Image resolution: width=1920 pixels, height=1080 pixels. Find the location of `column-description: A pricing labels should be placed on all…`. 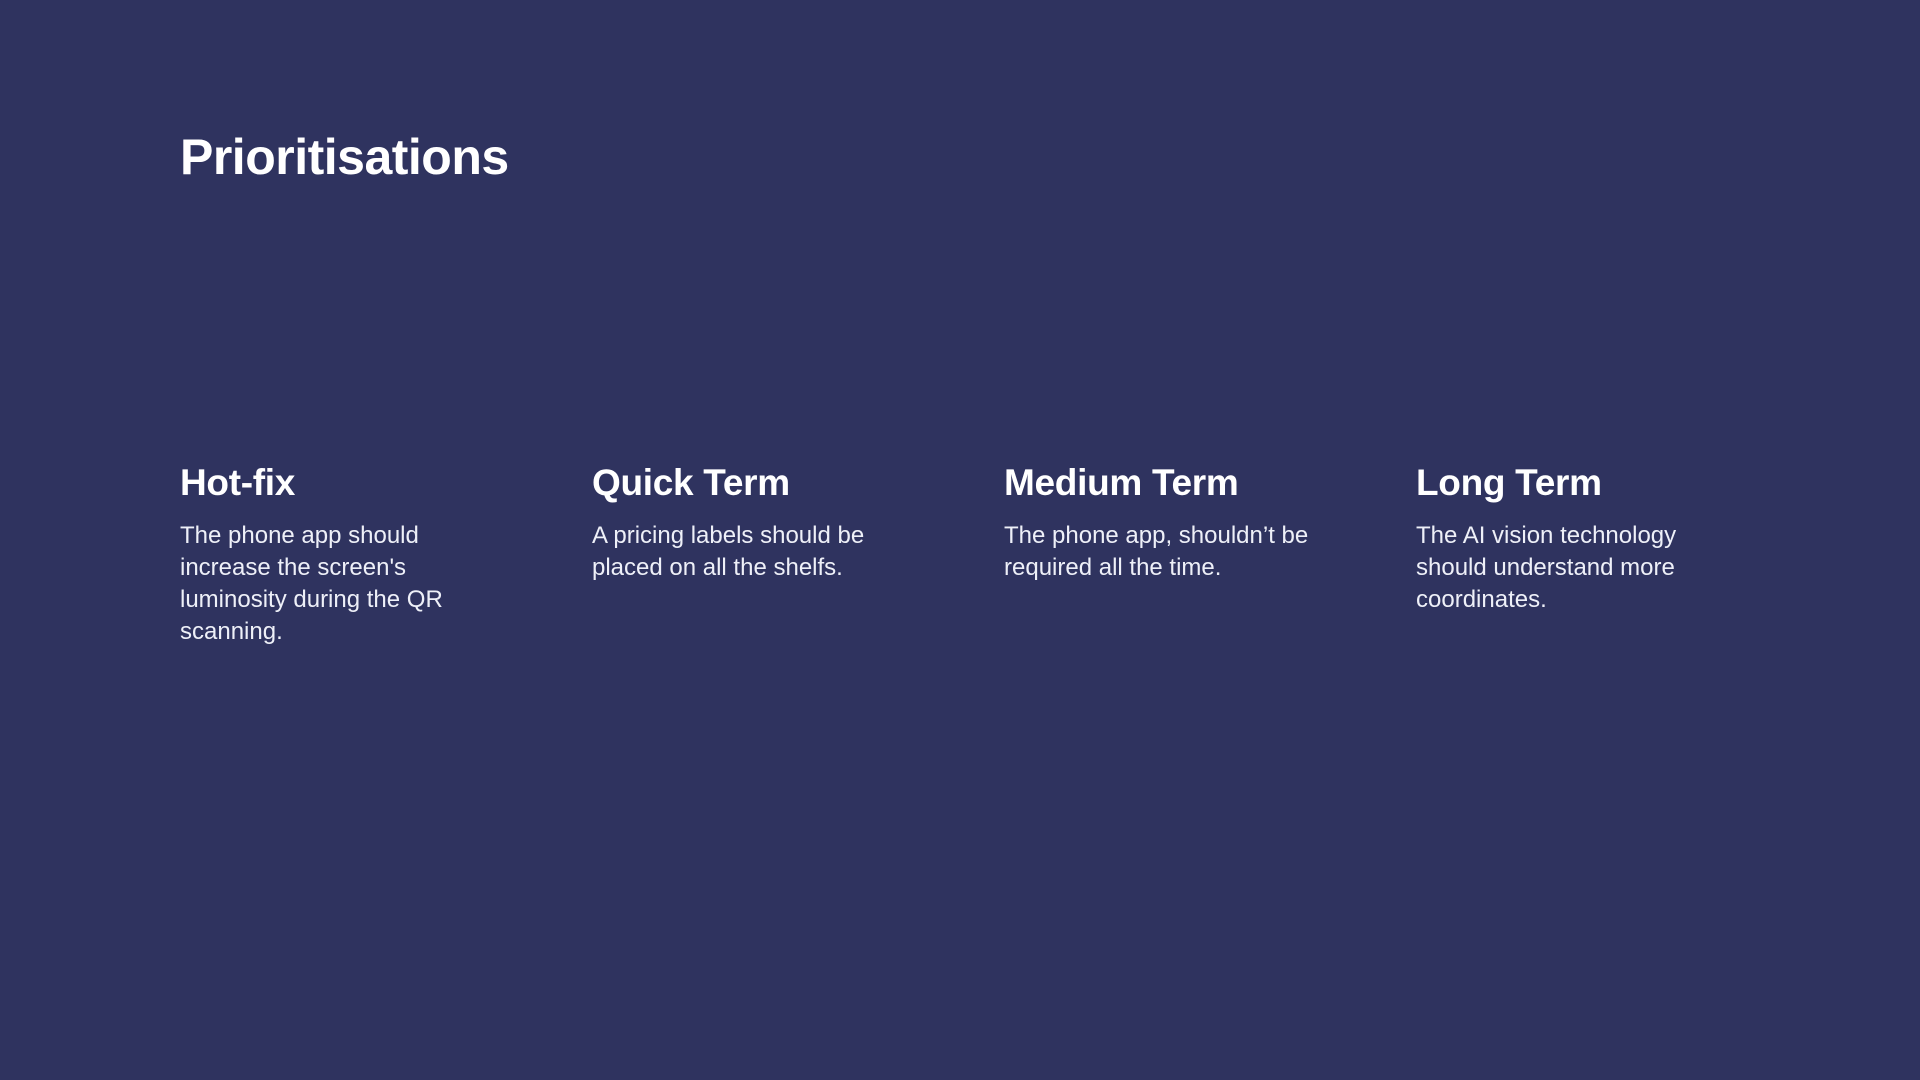

column-description: A pricing labels should be placed on all… is located at coordinates (728, 551).